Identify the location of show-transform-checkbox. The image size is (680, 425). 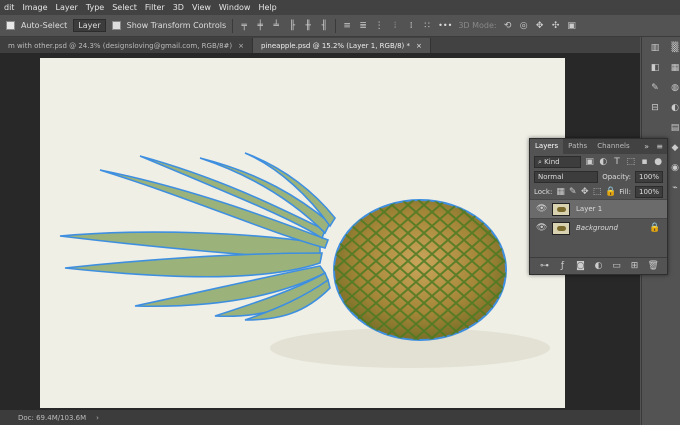
(116, 25).